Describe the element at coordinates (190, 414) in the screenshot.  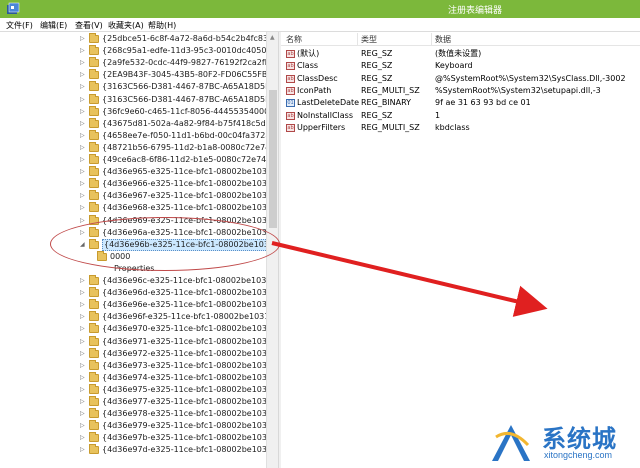
I see `tree-item-label: {4d36e978-e325-11ce-bfc1-08002be10318}` at that location.